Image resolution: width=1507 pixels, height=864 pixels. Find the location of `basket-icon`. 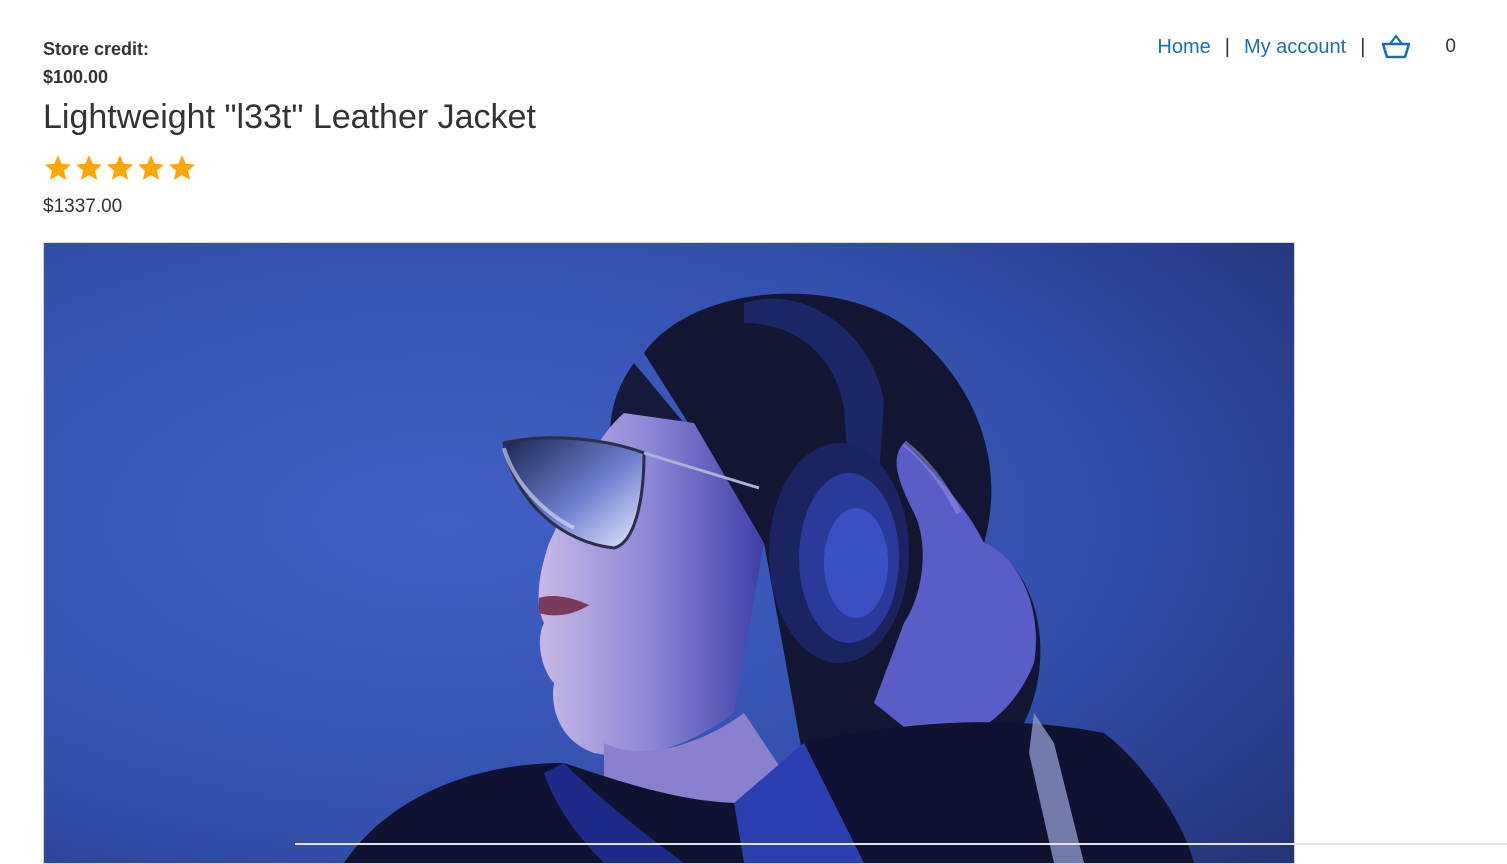

basket-icon is located at coordinates (1396, 47).